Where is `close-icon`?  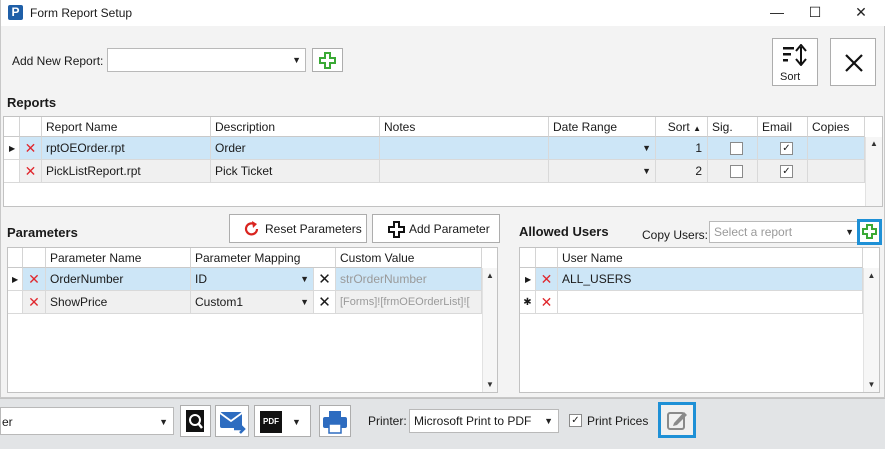 close-icon is located at coordinates (854, 63).